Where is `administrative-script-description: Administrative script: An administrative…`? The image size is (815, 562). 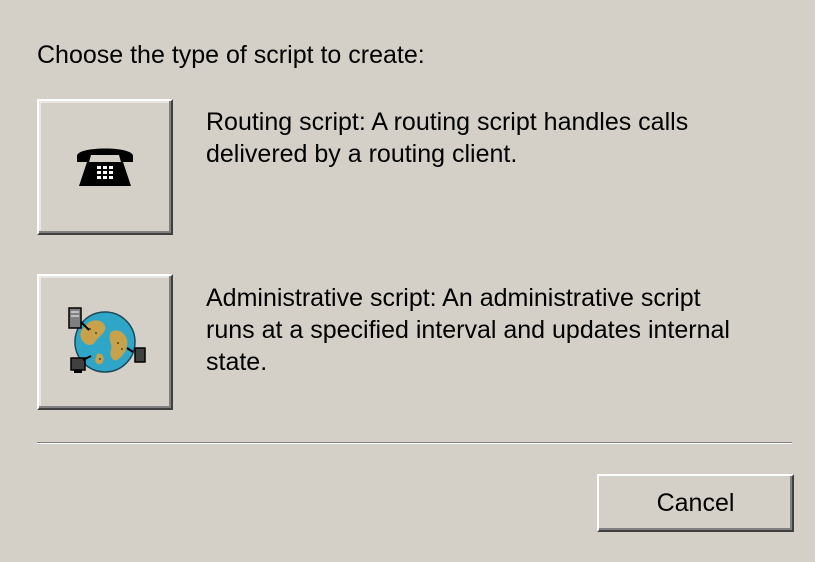
administrative-script-description: Administrative script: An administrative… is located at coordinates (506, 330).